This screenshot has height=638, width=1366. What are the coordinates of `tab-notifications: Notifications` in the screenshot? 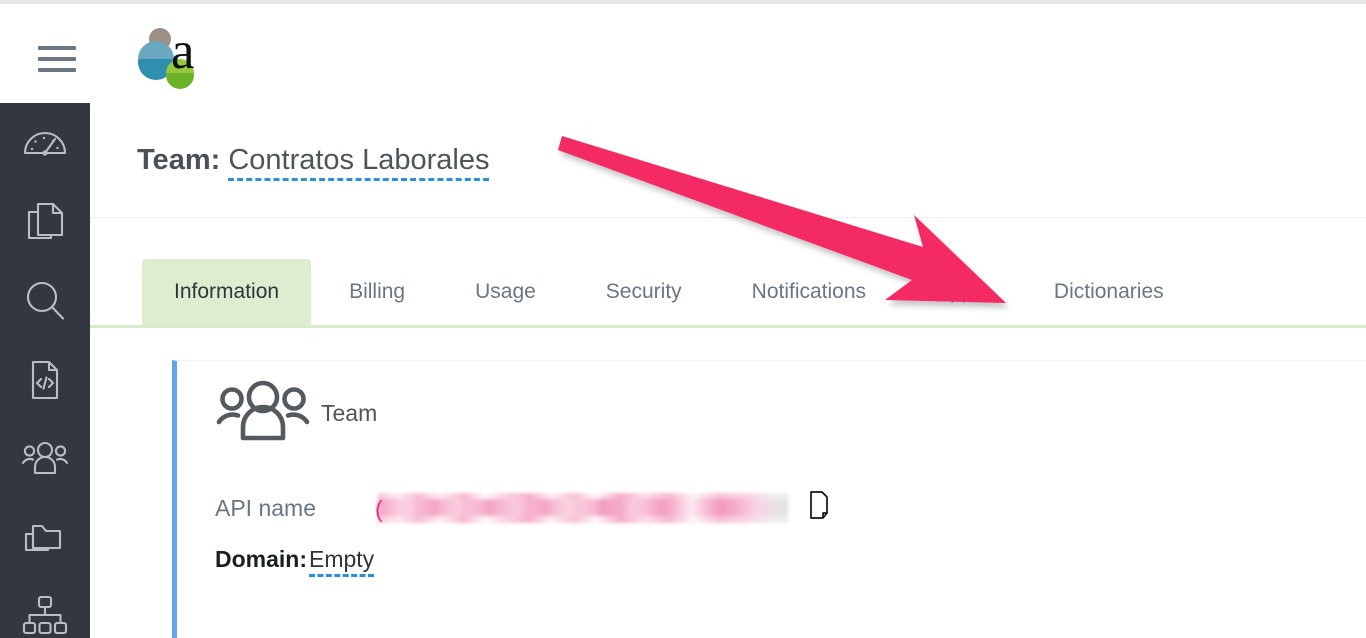 It's located at (809, 292).